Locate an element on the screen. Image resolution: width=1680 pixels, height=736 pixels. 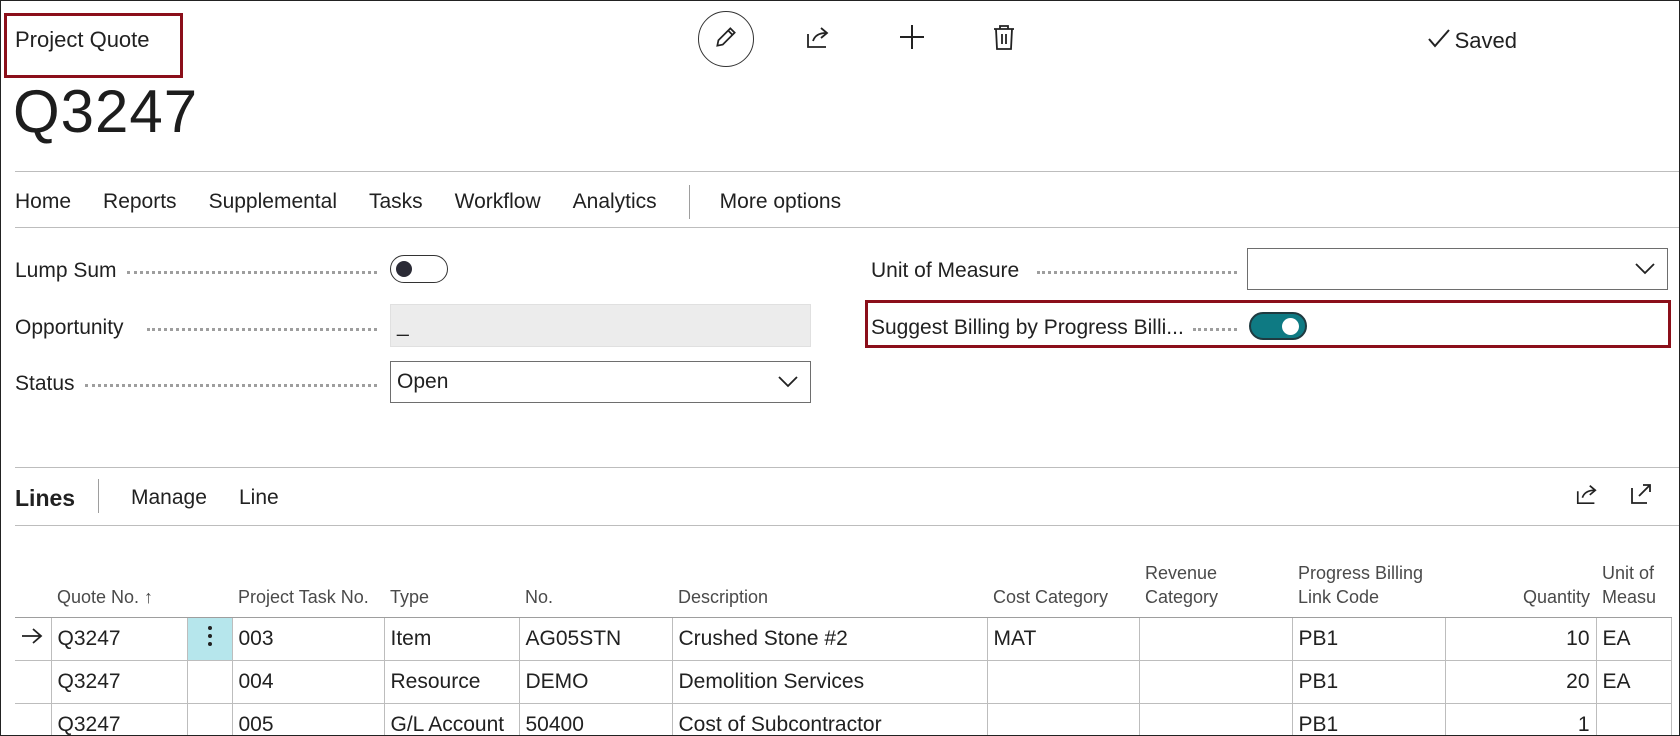
col-quantity: Quantity is located at coordinates (1520, 573).